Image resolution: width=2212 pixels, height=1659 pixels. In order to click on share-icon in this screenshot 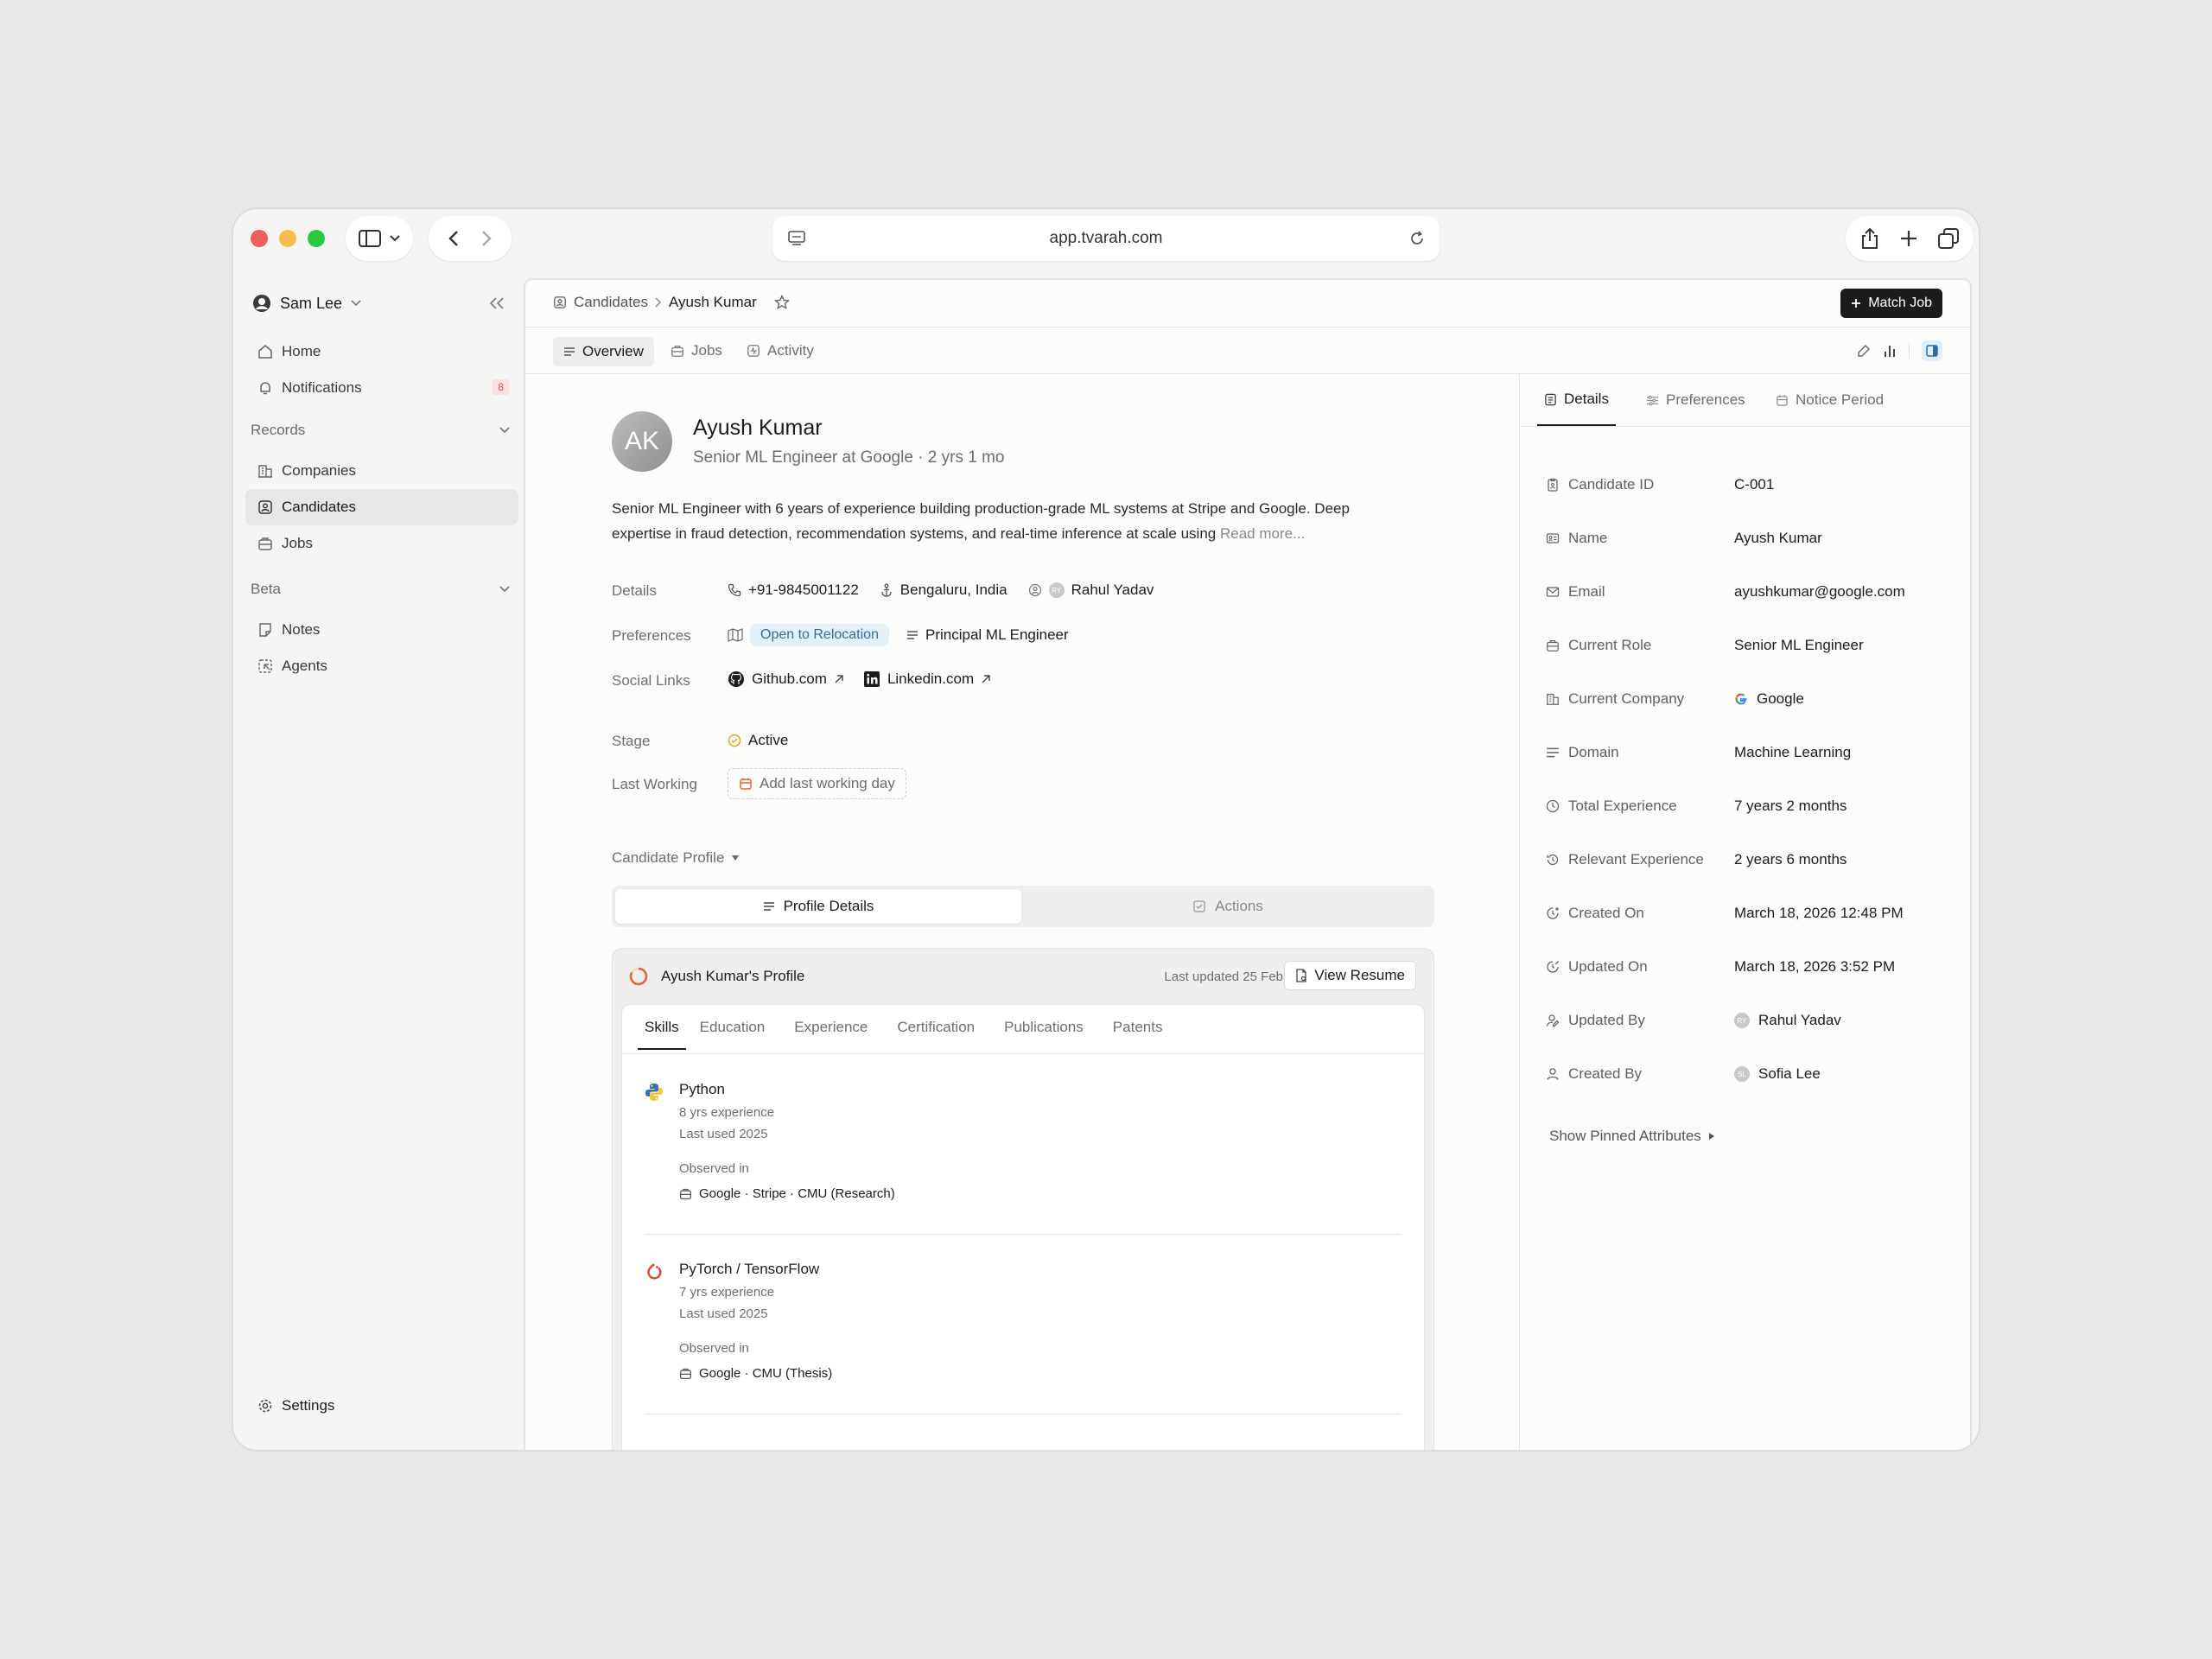, I will do `click(1869, 238)`.